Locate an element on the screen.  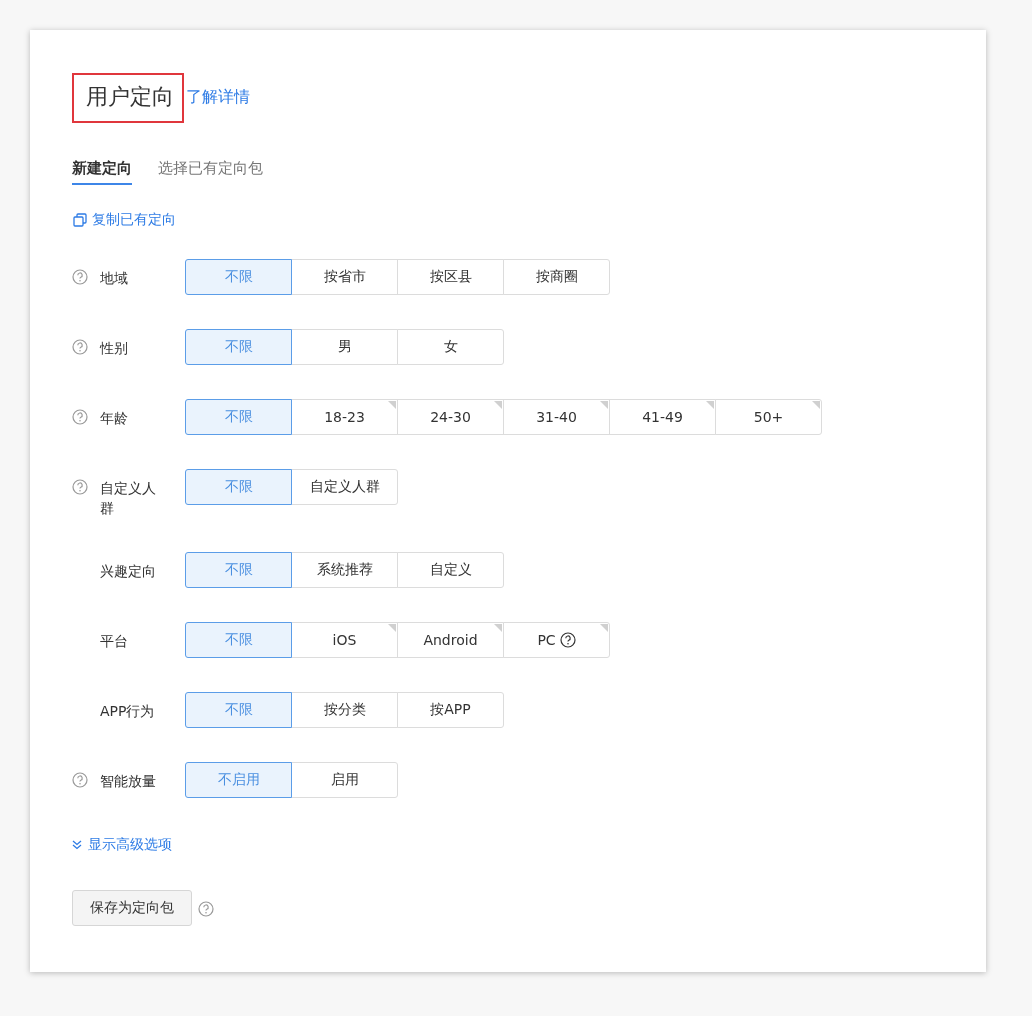
option-button: 41-49 is located at coordinates (662, 417).